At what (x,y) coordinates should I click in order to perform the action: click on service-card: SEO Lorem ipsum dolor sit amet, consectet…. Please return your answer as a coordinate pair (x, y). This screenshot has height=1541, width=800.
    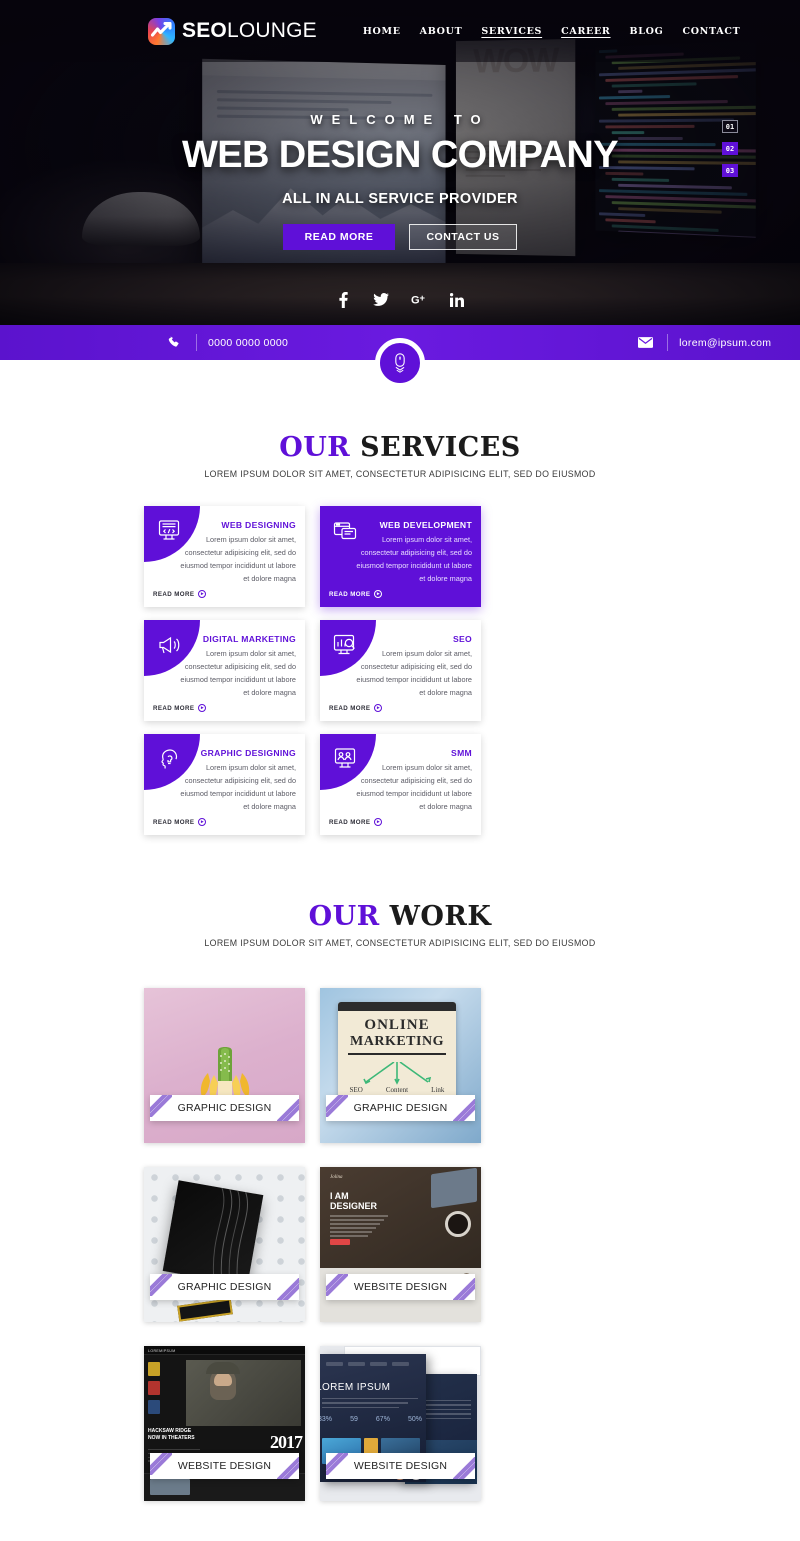
    Looking at the image, I should click on (400, 670).